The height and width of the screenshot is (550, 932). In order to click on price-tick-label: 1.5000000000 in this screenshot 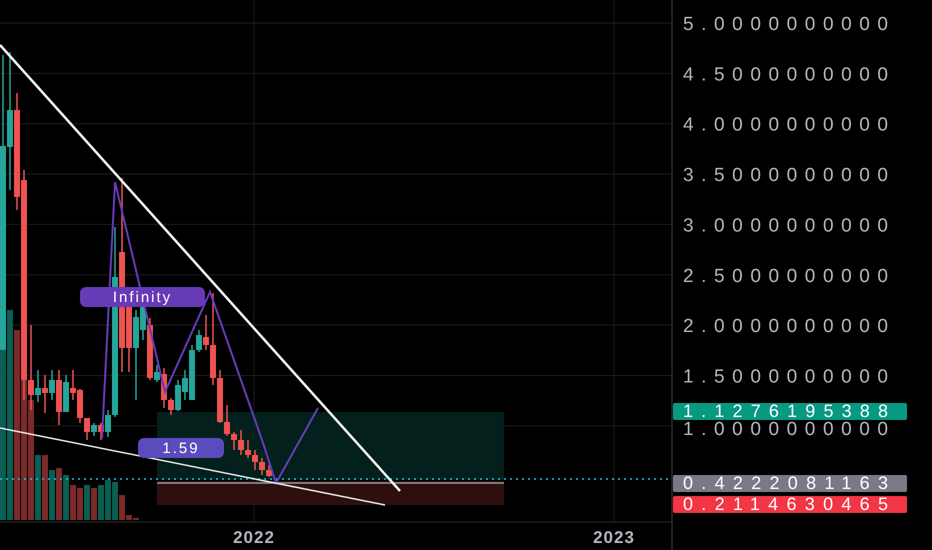, I will do `click(785, 377)`.